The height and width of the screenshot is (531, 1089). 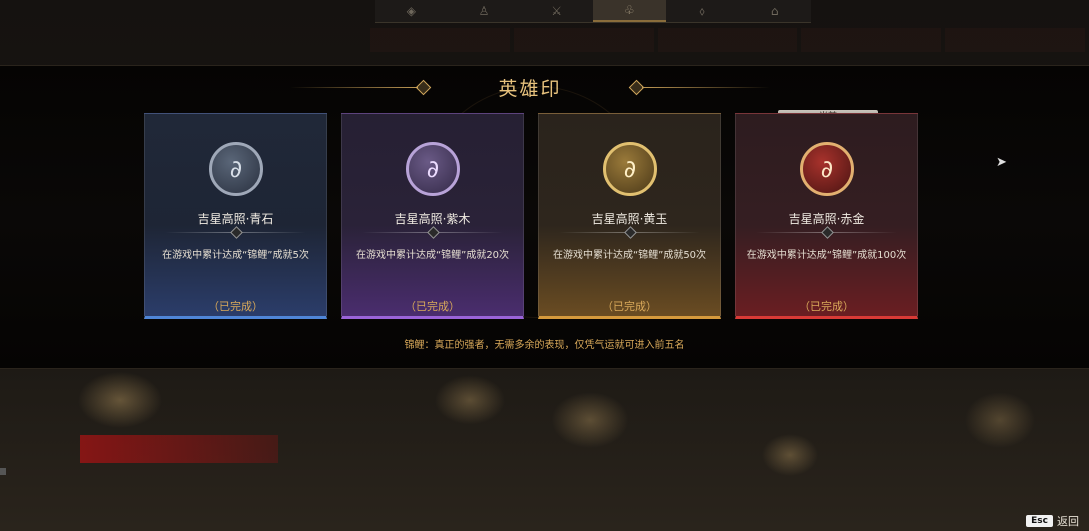 I want to click on card-description: 在游戏中累计达成“锦鲤”成就20次, so click(x=432, y=255).